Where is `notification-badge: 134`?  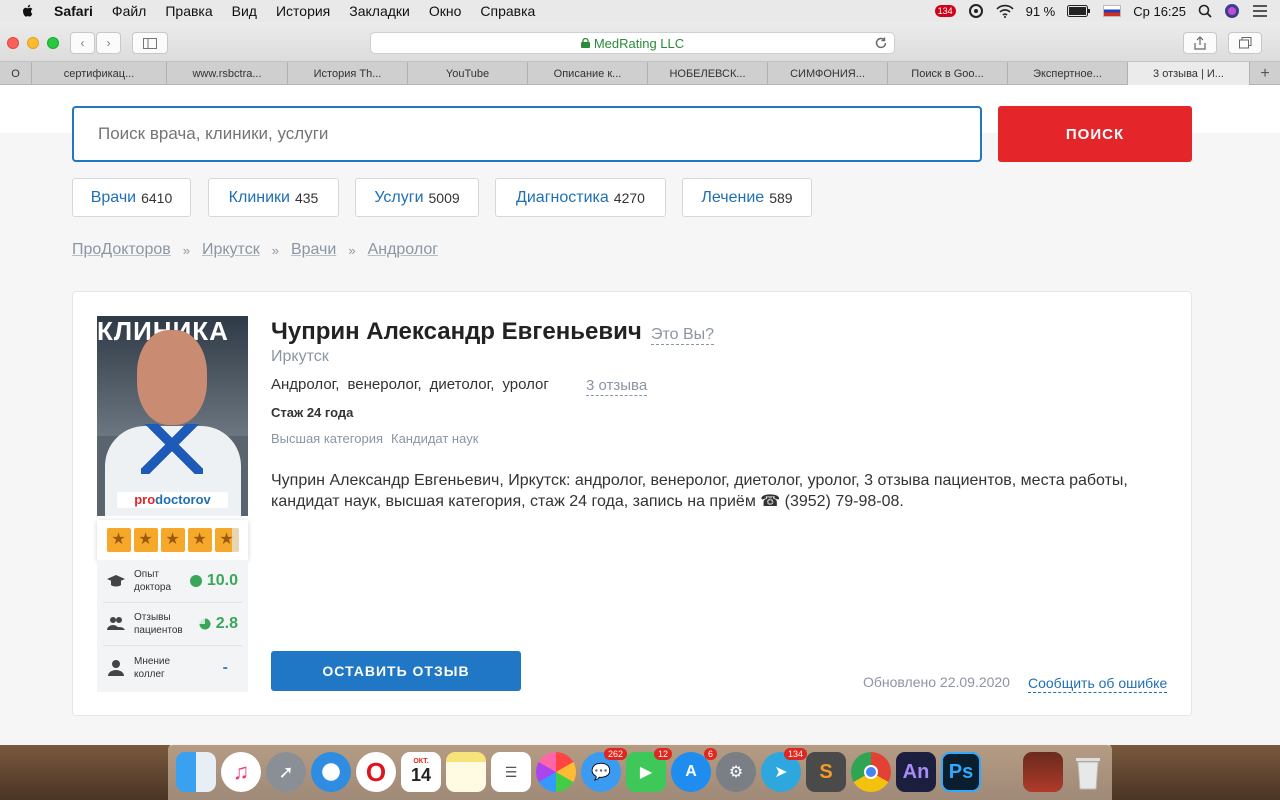
notification-badge: 134 is located at coordinates (945, 11).